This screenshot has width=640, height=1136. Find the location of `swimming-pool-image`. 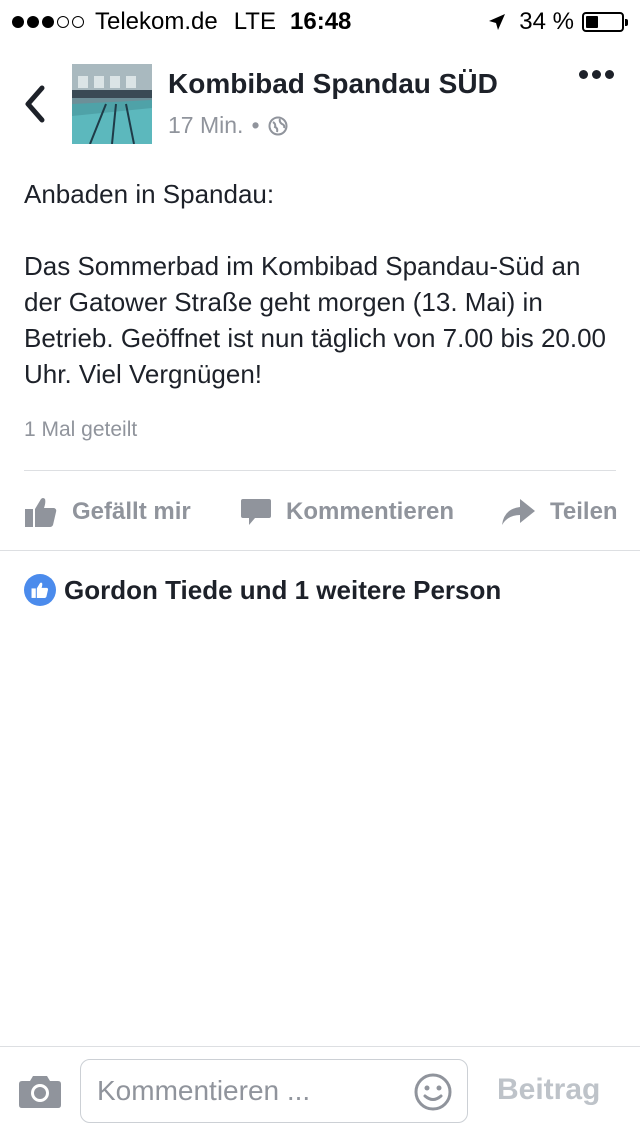

swimming-pool-image is located at coordinates (112, 104).